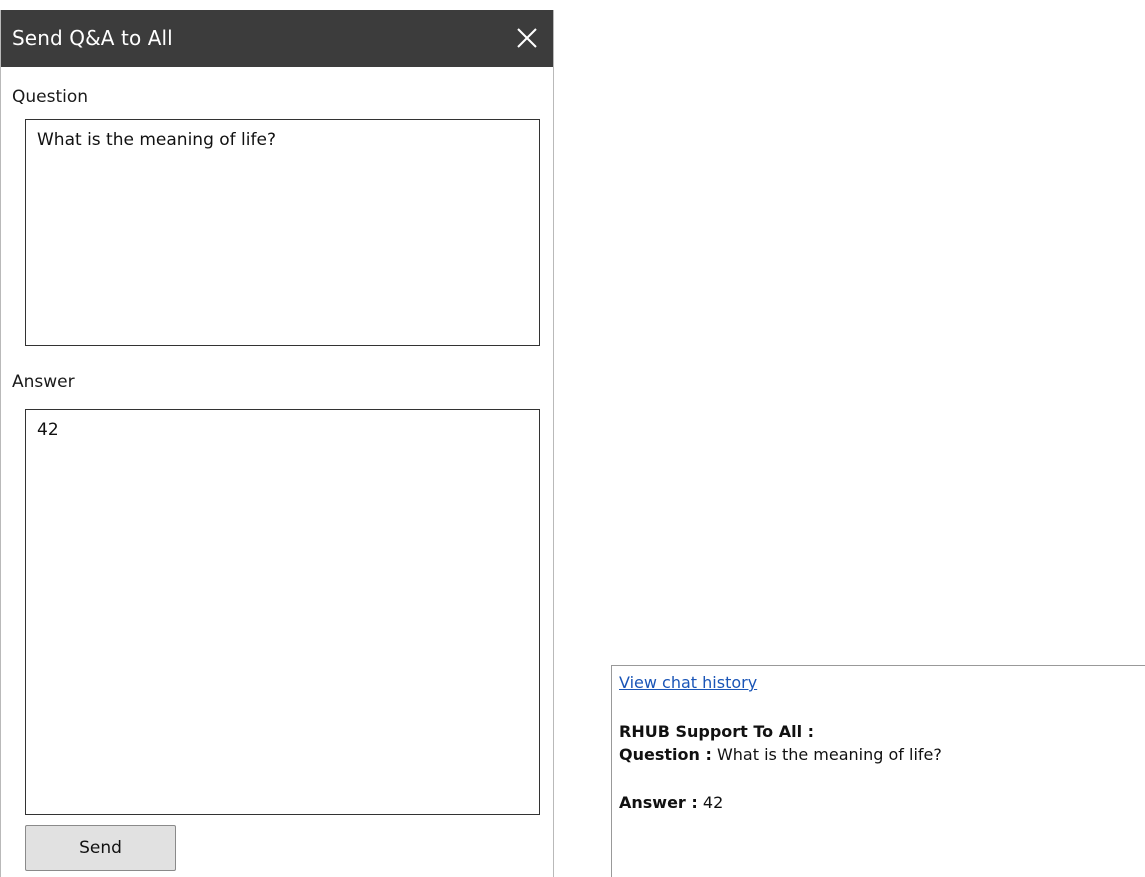 This screenshot has height=877, width=1145. What do you see at coordinates (43, 382) in the screenshot?
I see `answer-label: Answer` at bounding box center [43, 382].